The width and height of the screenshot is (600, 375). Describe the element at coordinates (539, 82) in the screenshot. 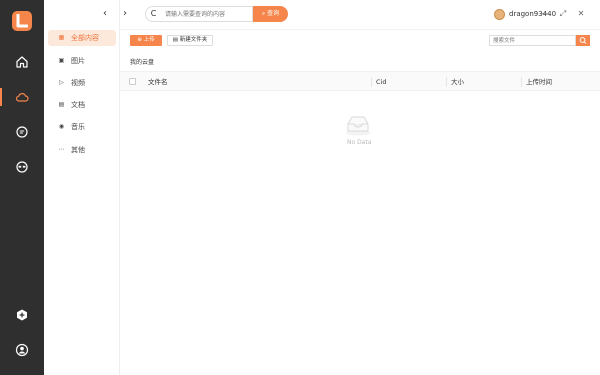

I see `column-header-upload-time: 上传时间` at that location.